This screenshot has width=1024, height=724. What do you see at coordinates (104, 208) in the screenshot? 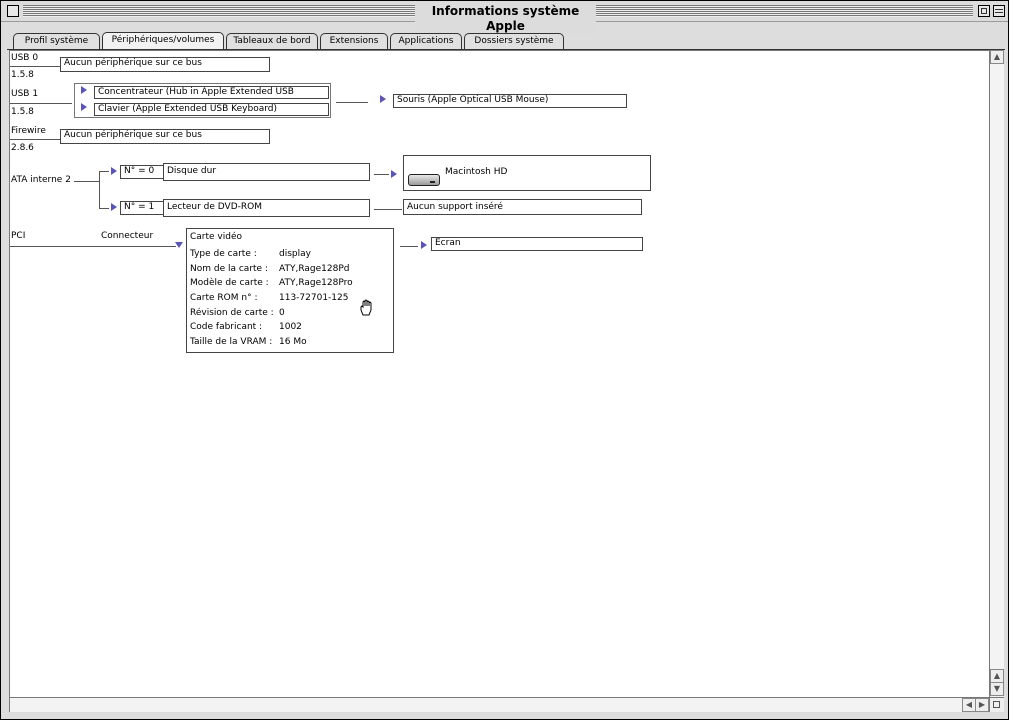
I see `ata-branch-bottom` at bounding box center [104, 208].